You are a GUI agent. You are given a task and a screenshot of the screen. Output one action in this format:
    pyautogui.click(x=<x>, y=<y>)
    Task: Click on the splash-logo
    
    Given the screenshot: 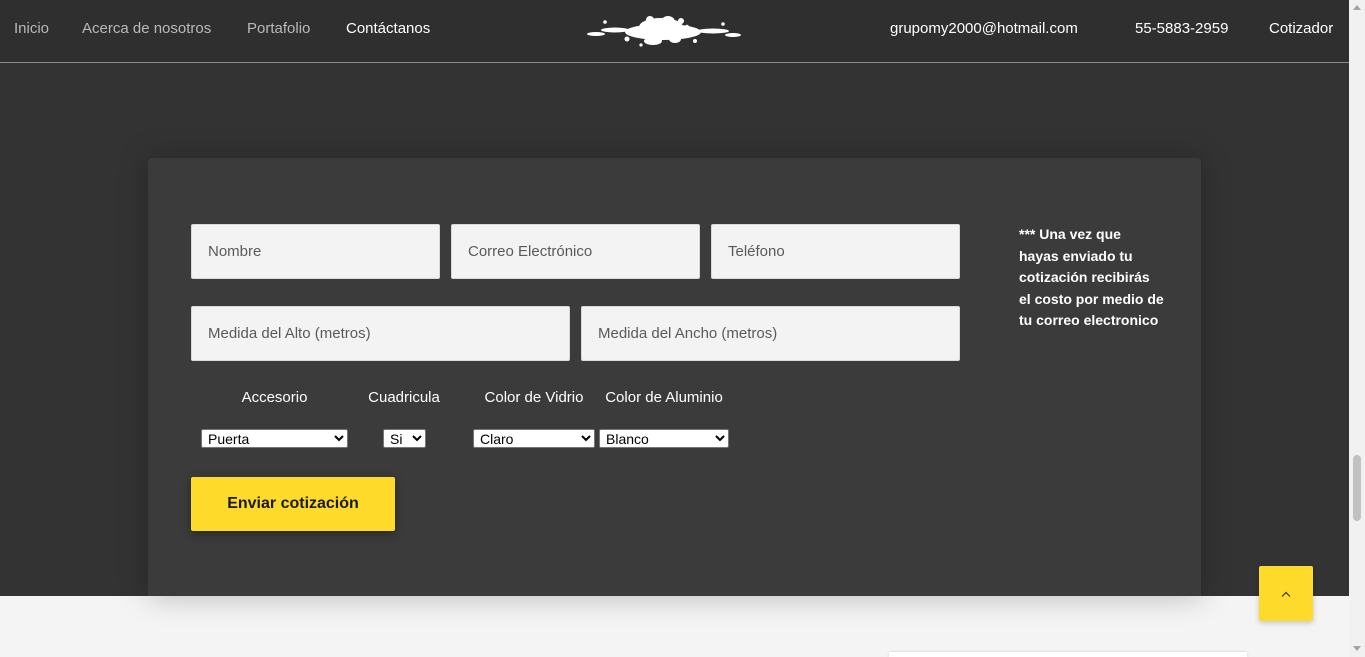 What is the action you would take?
    pyautogui.click(x=663, y=31)
    